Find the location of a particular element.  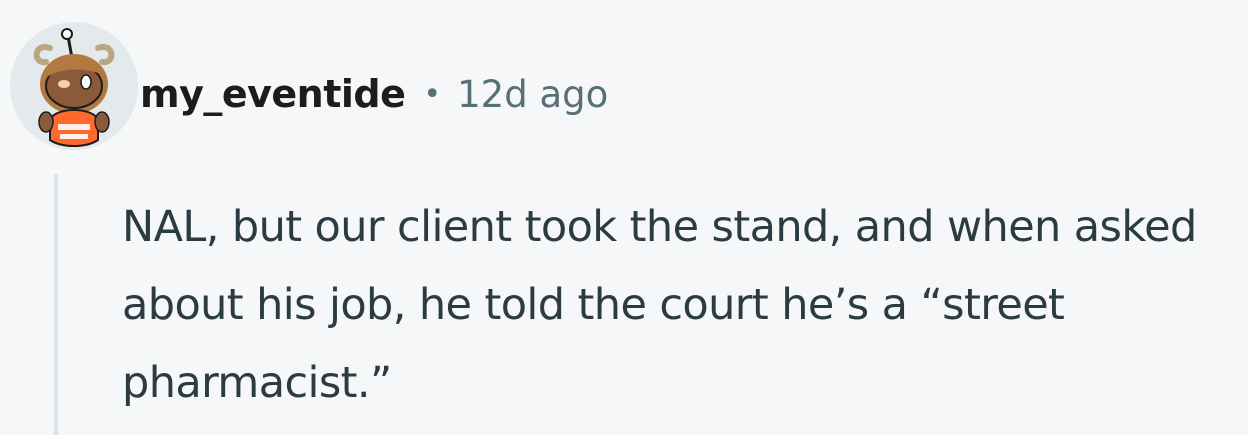

comment-meta: my_eventide • 12d ago is located at coordinates (374, 94).